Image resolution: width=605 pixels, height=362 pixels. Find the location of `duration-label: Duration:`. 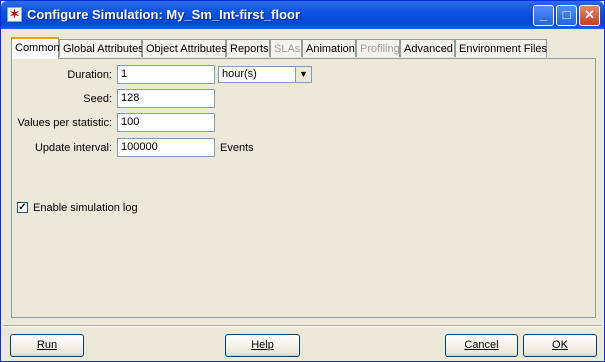

duration-label: Duration: is located at coordinates (89, 75).